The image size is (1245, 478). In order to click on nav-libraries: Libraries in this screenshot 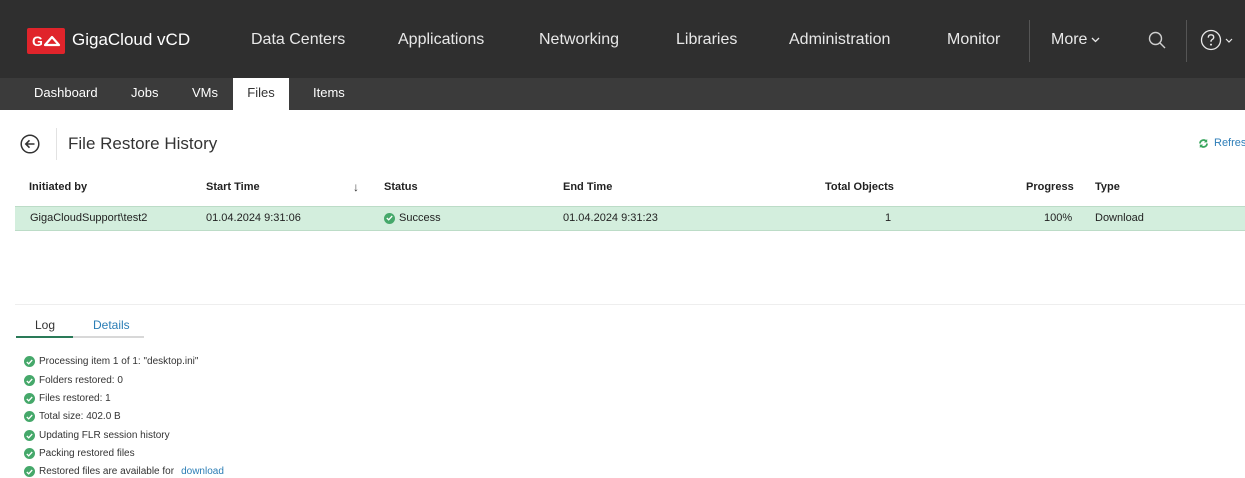, I will do `click(706, 40)`.